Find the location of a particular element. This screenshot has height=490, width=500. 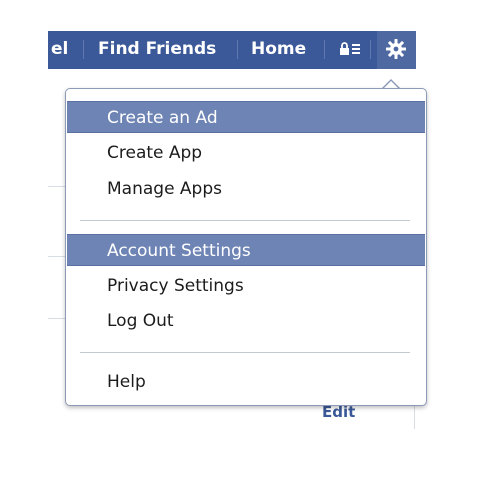

menu-item-create-ad: Create an Ad is located at coordinates (246, 117).